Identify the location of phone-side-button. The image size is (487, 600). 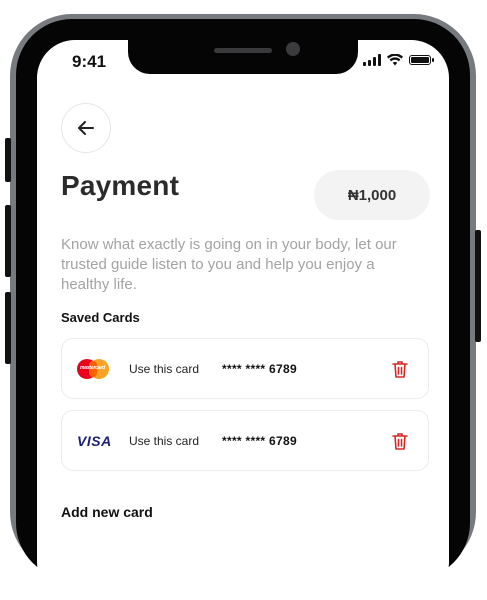
(8, 160).